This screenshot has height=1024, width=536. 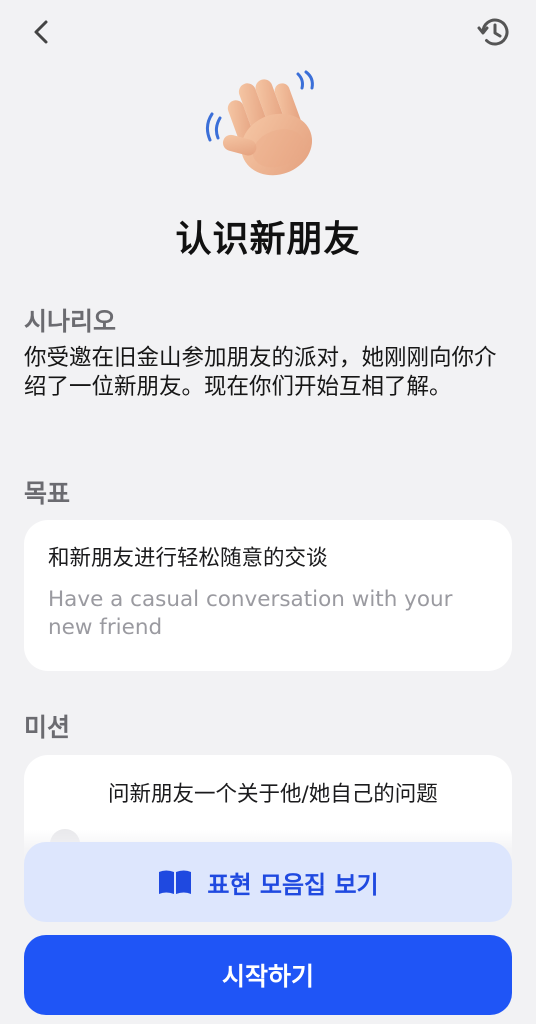 I want to click on scenario-text: 你受邀在旧金山参加朋友的派对，她刚刚向你介绍了一位新朋友。现在你们开始互相了解。, so click(x=260, y=372).